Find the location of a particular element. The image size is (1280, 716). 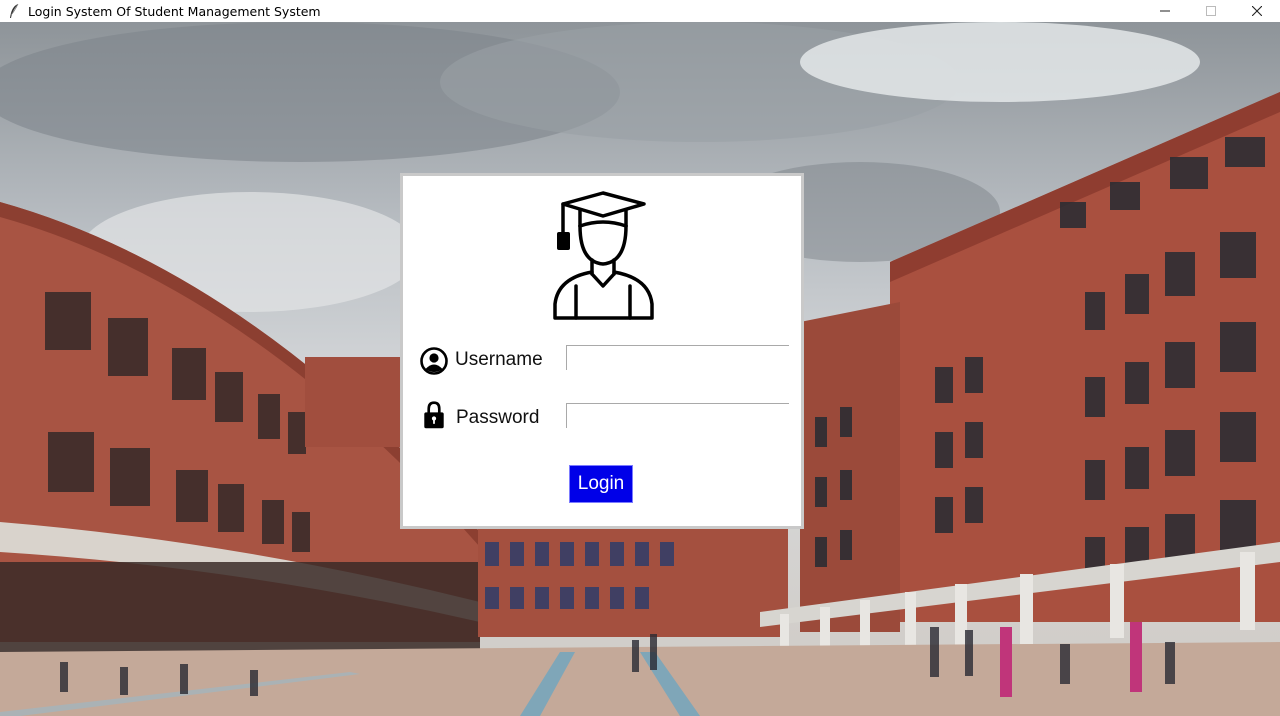

lock-icon is located at coordinates (434, 415).